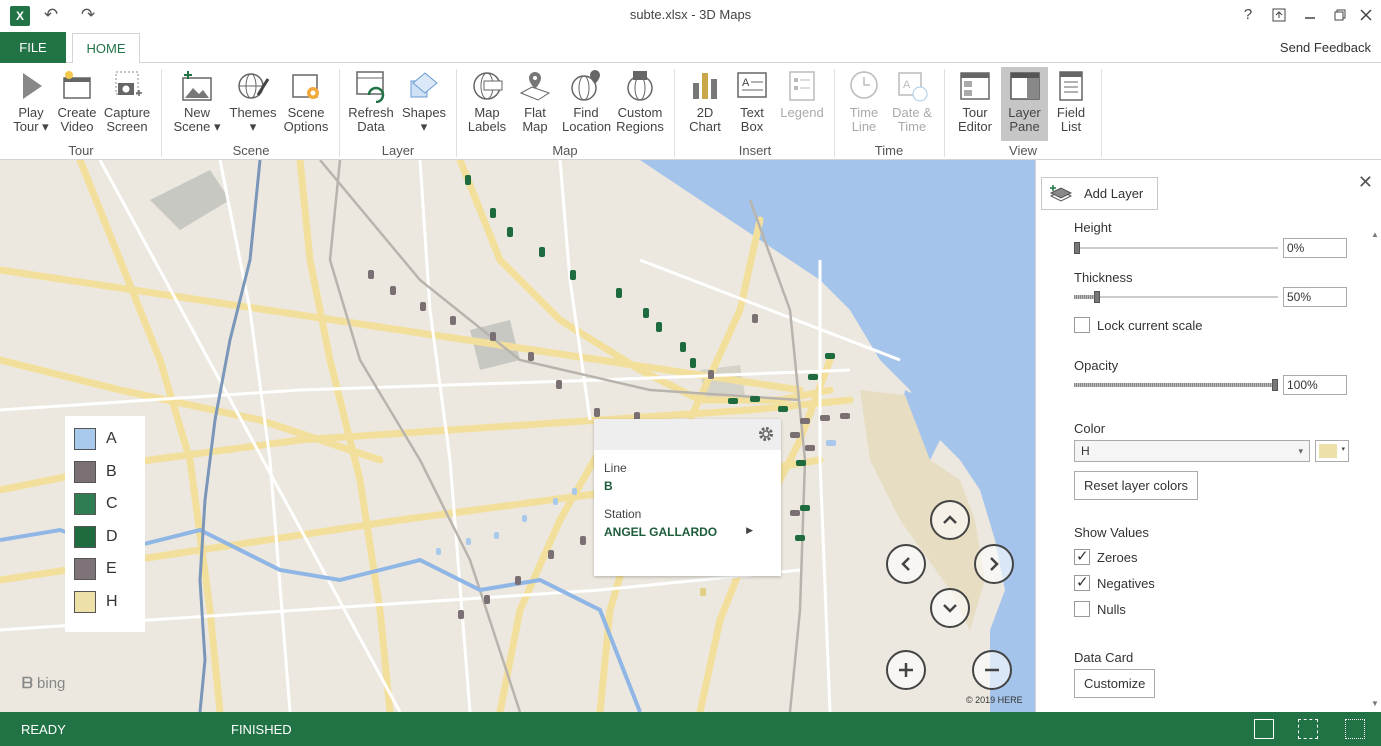  Describe the element at coordinates (1126, 583) in the screenshot. I see `negatives-label: Negatives` at that location.